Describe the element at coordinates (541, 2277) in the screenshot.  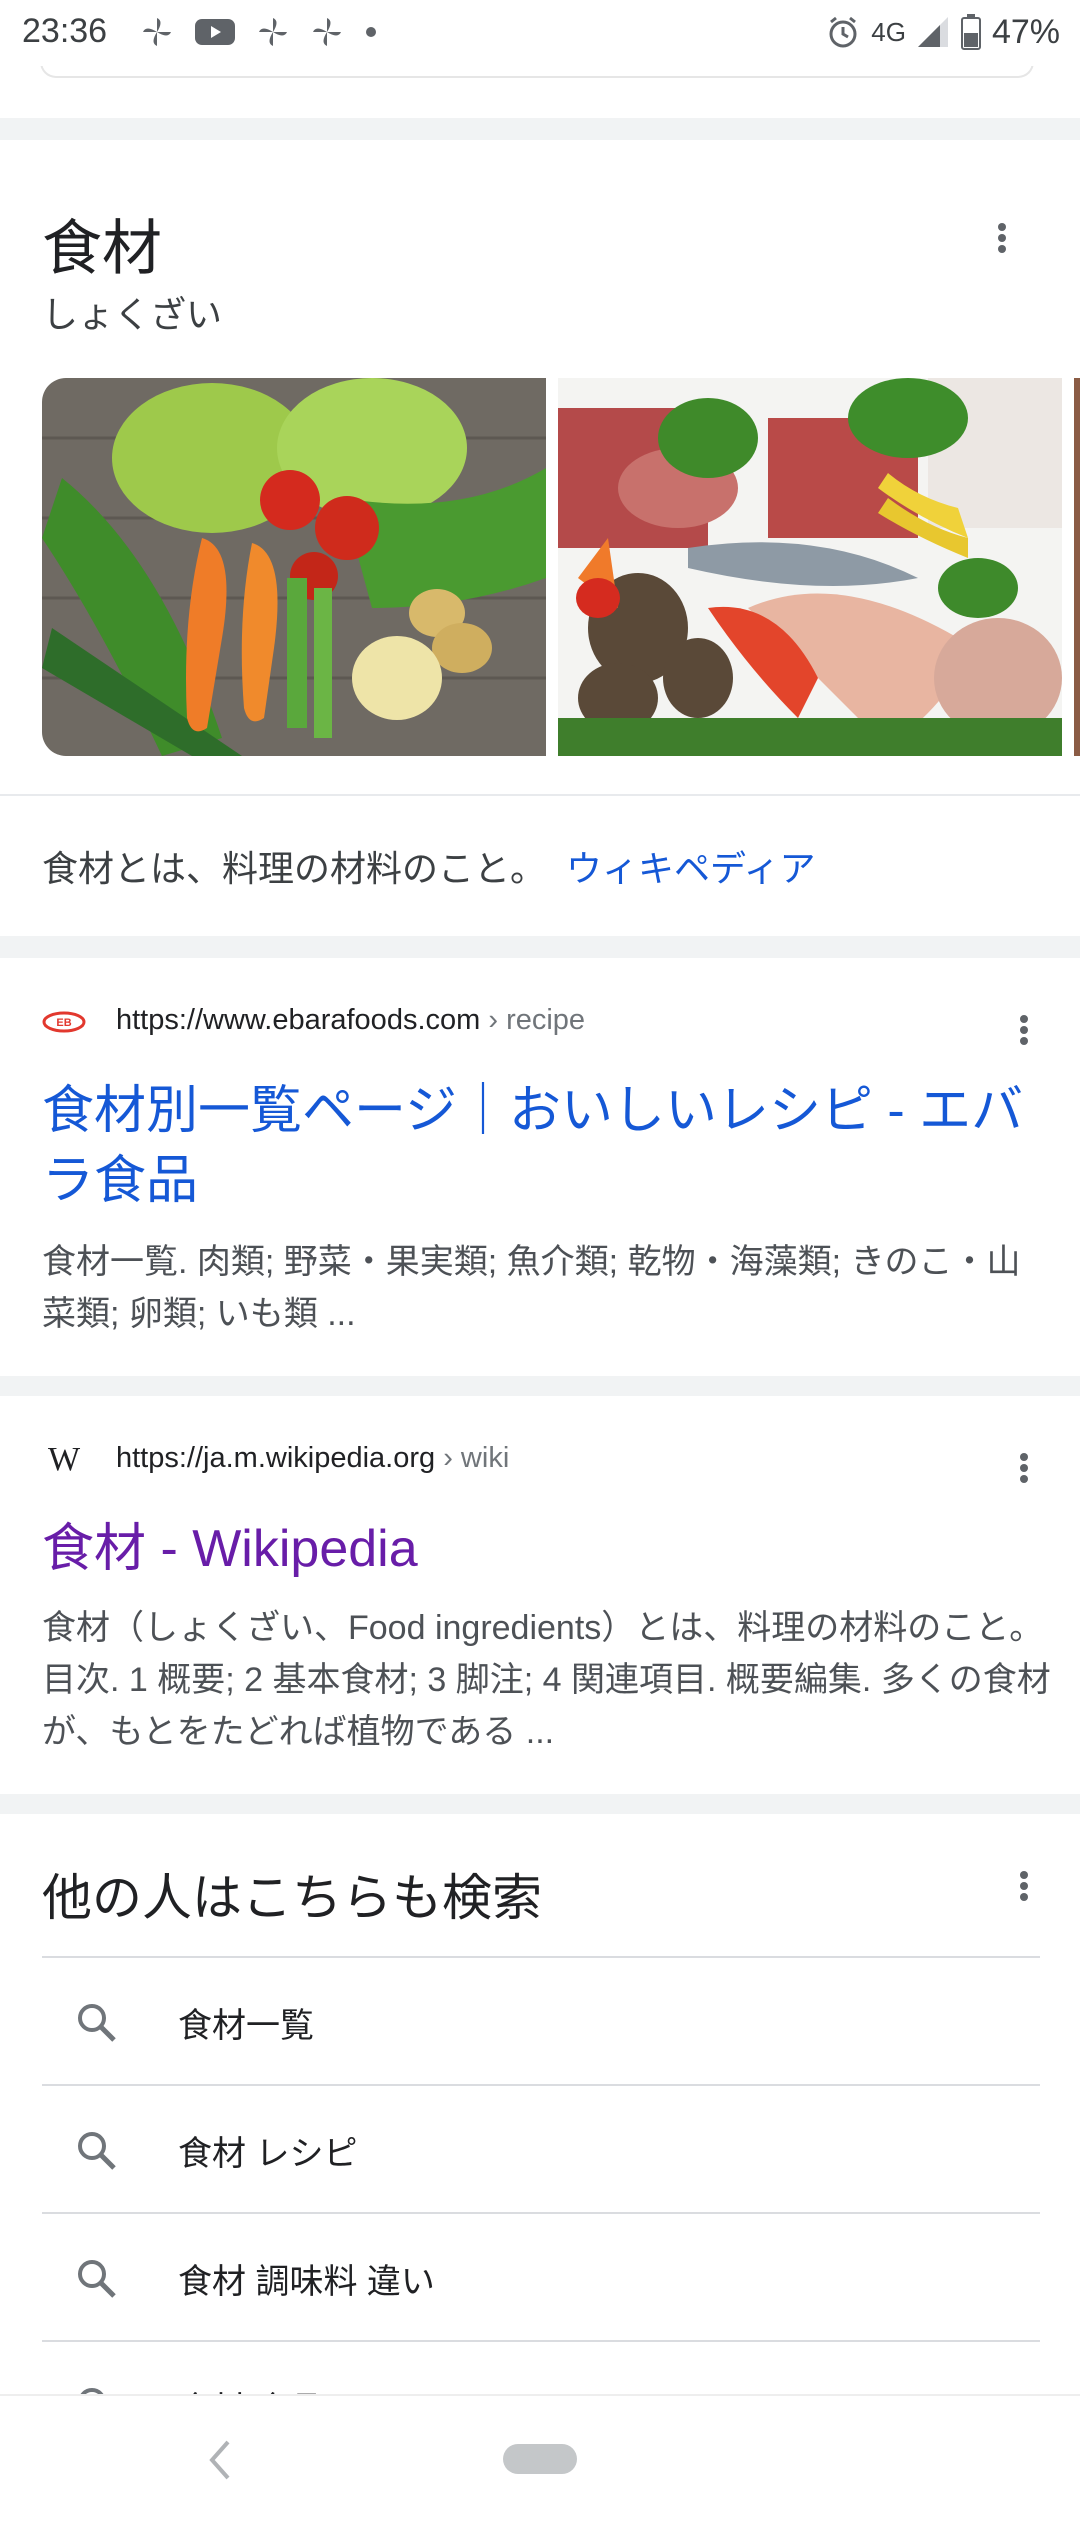
I see `related-search-item: 食材 調味料 違い` at that location.